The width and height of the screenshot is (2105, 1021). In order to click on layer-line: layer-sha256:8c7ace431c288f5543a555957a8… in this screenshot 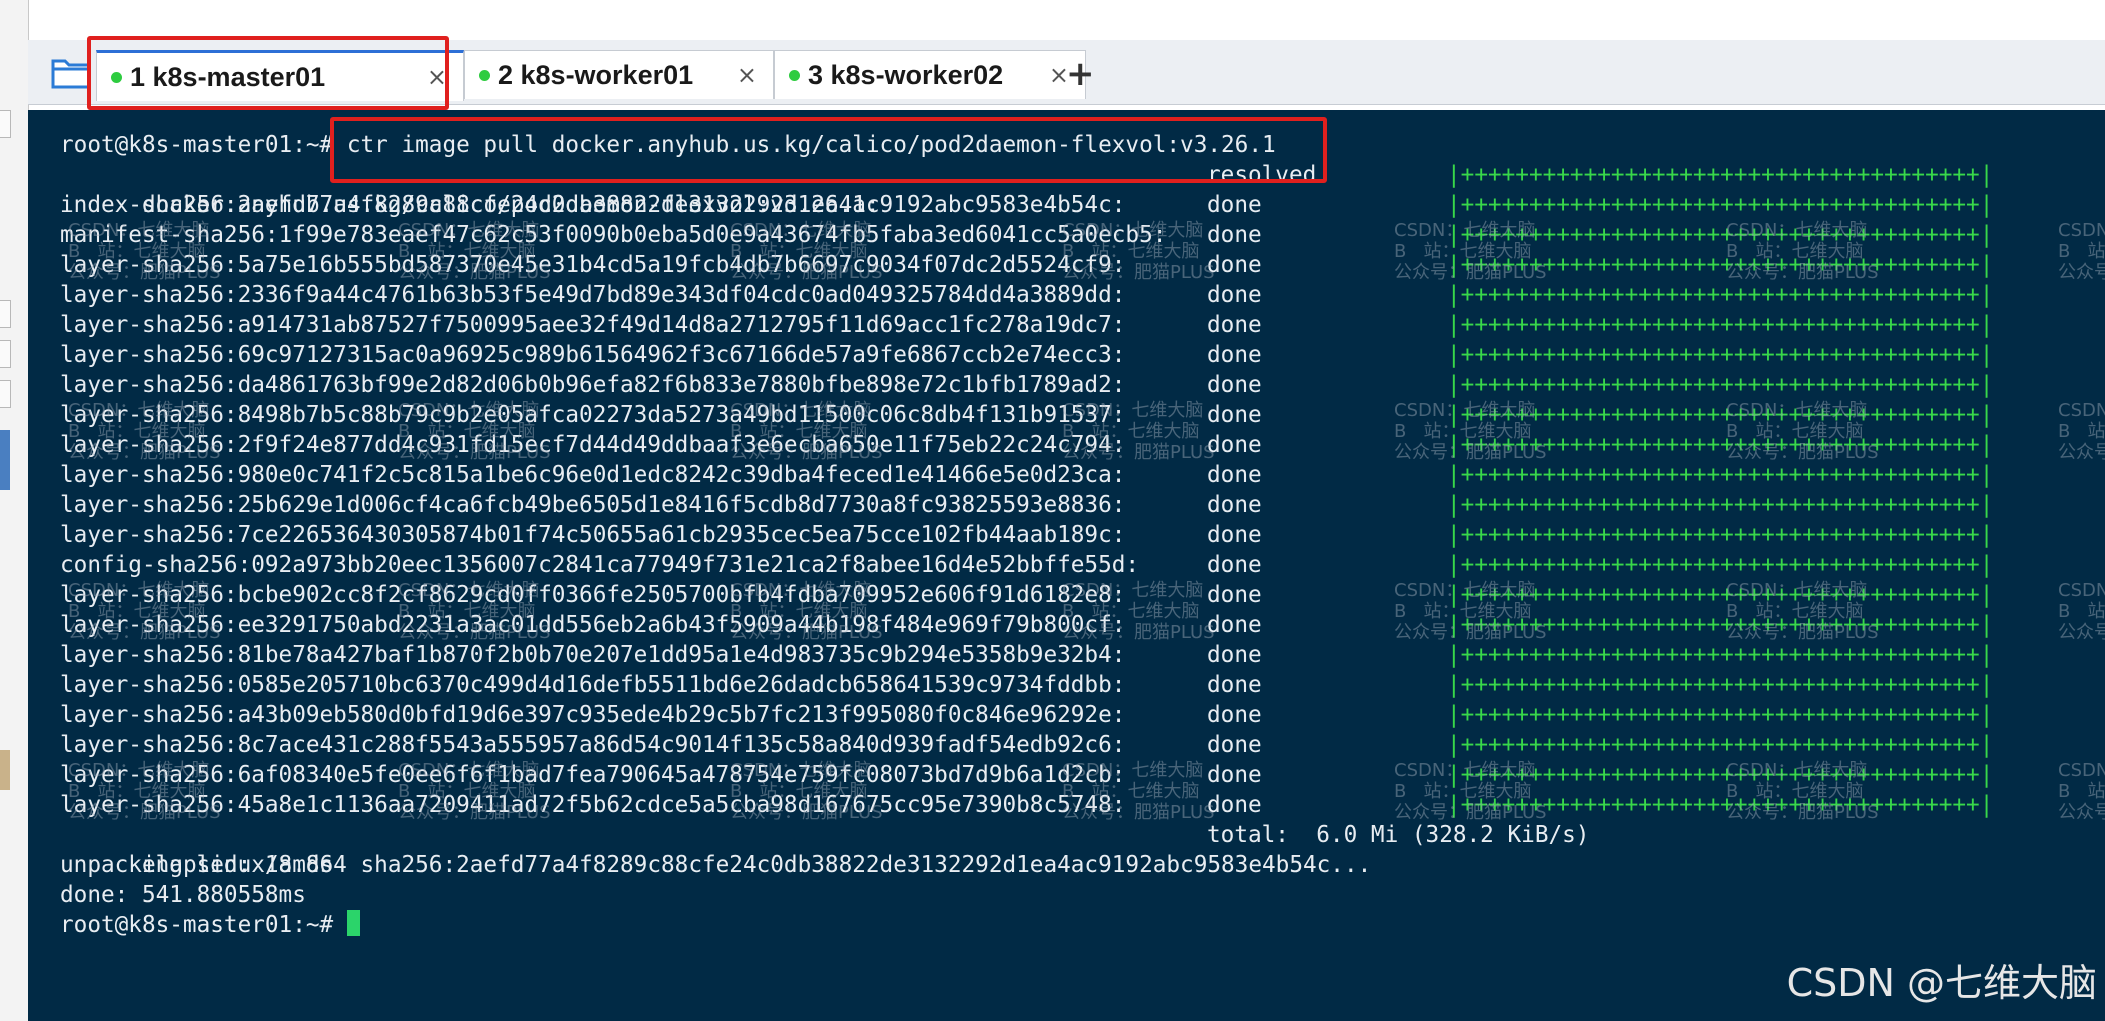, I will do `click(1026, 745)`.